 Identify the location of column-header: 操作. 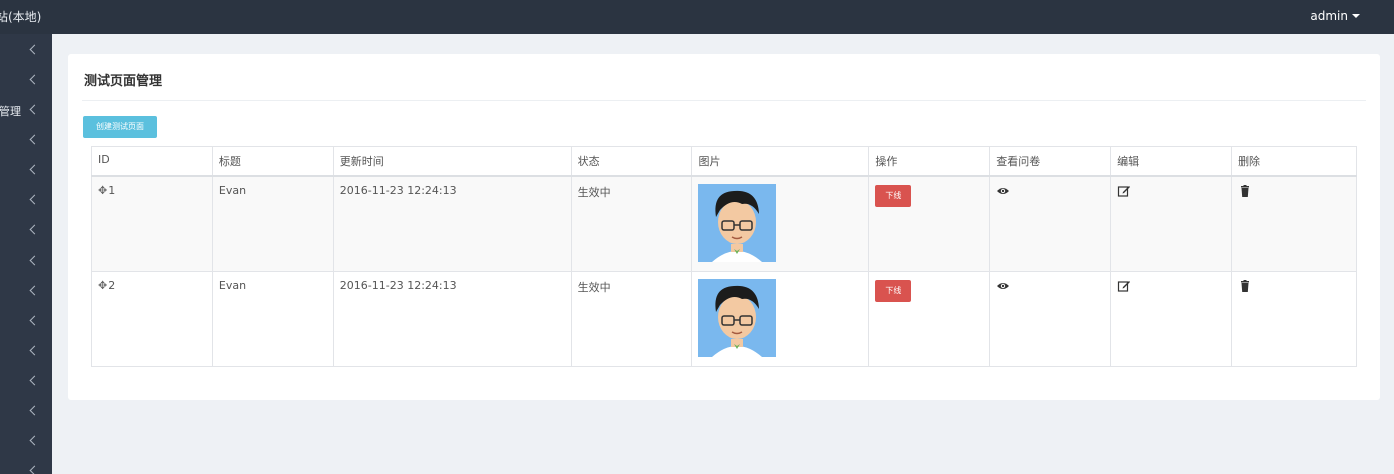
(929, 161).